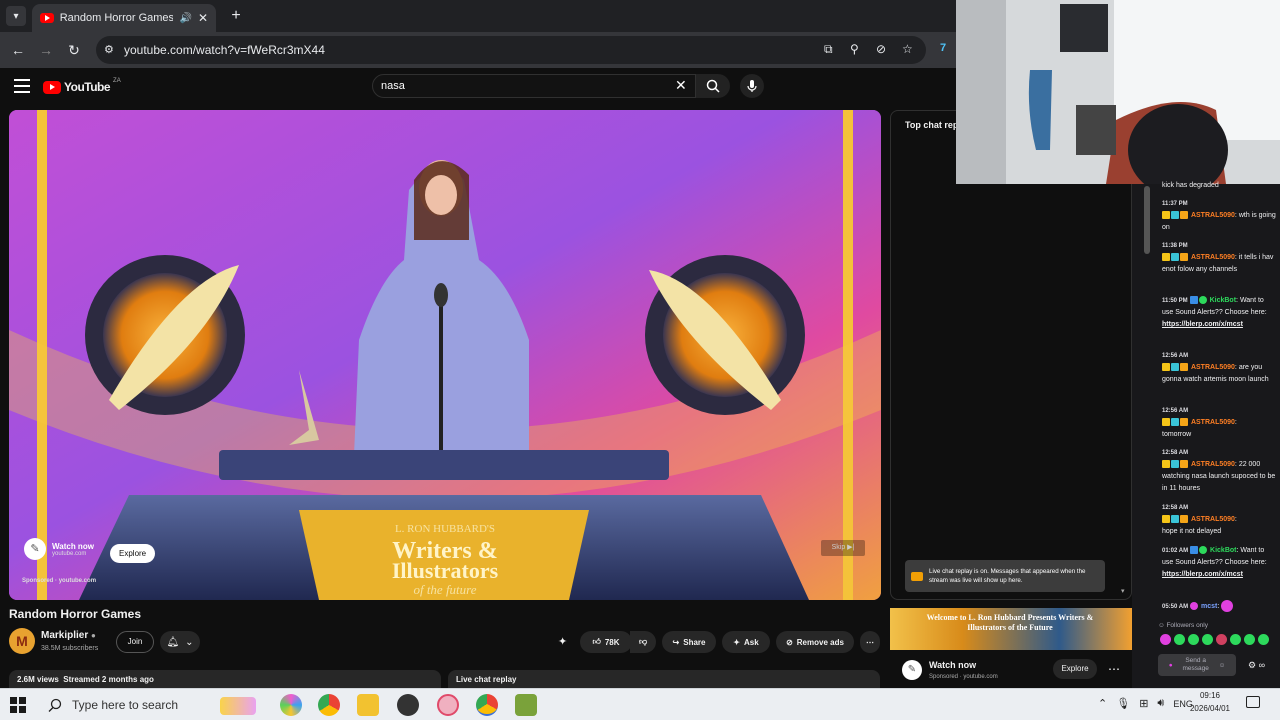 The image size is (1280, 720). I want to click on chat-username: mcst, so click(1209, 606).